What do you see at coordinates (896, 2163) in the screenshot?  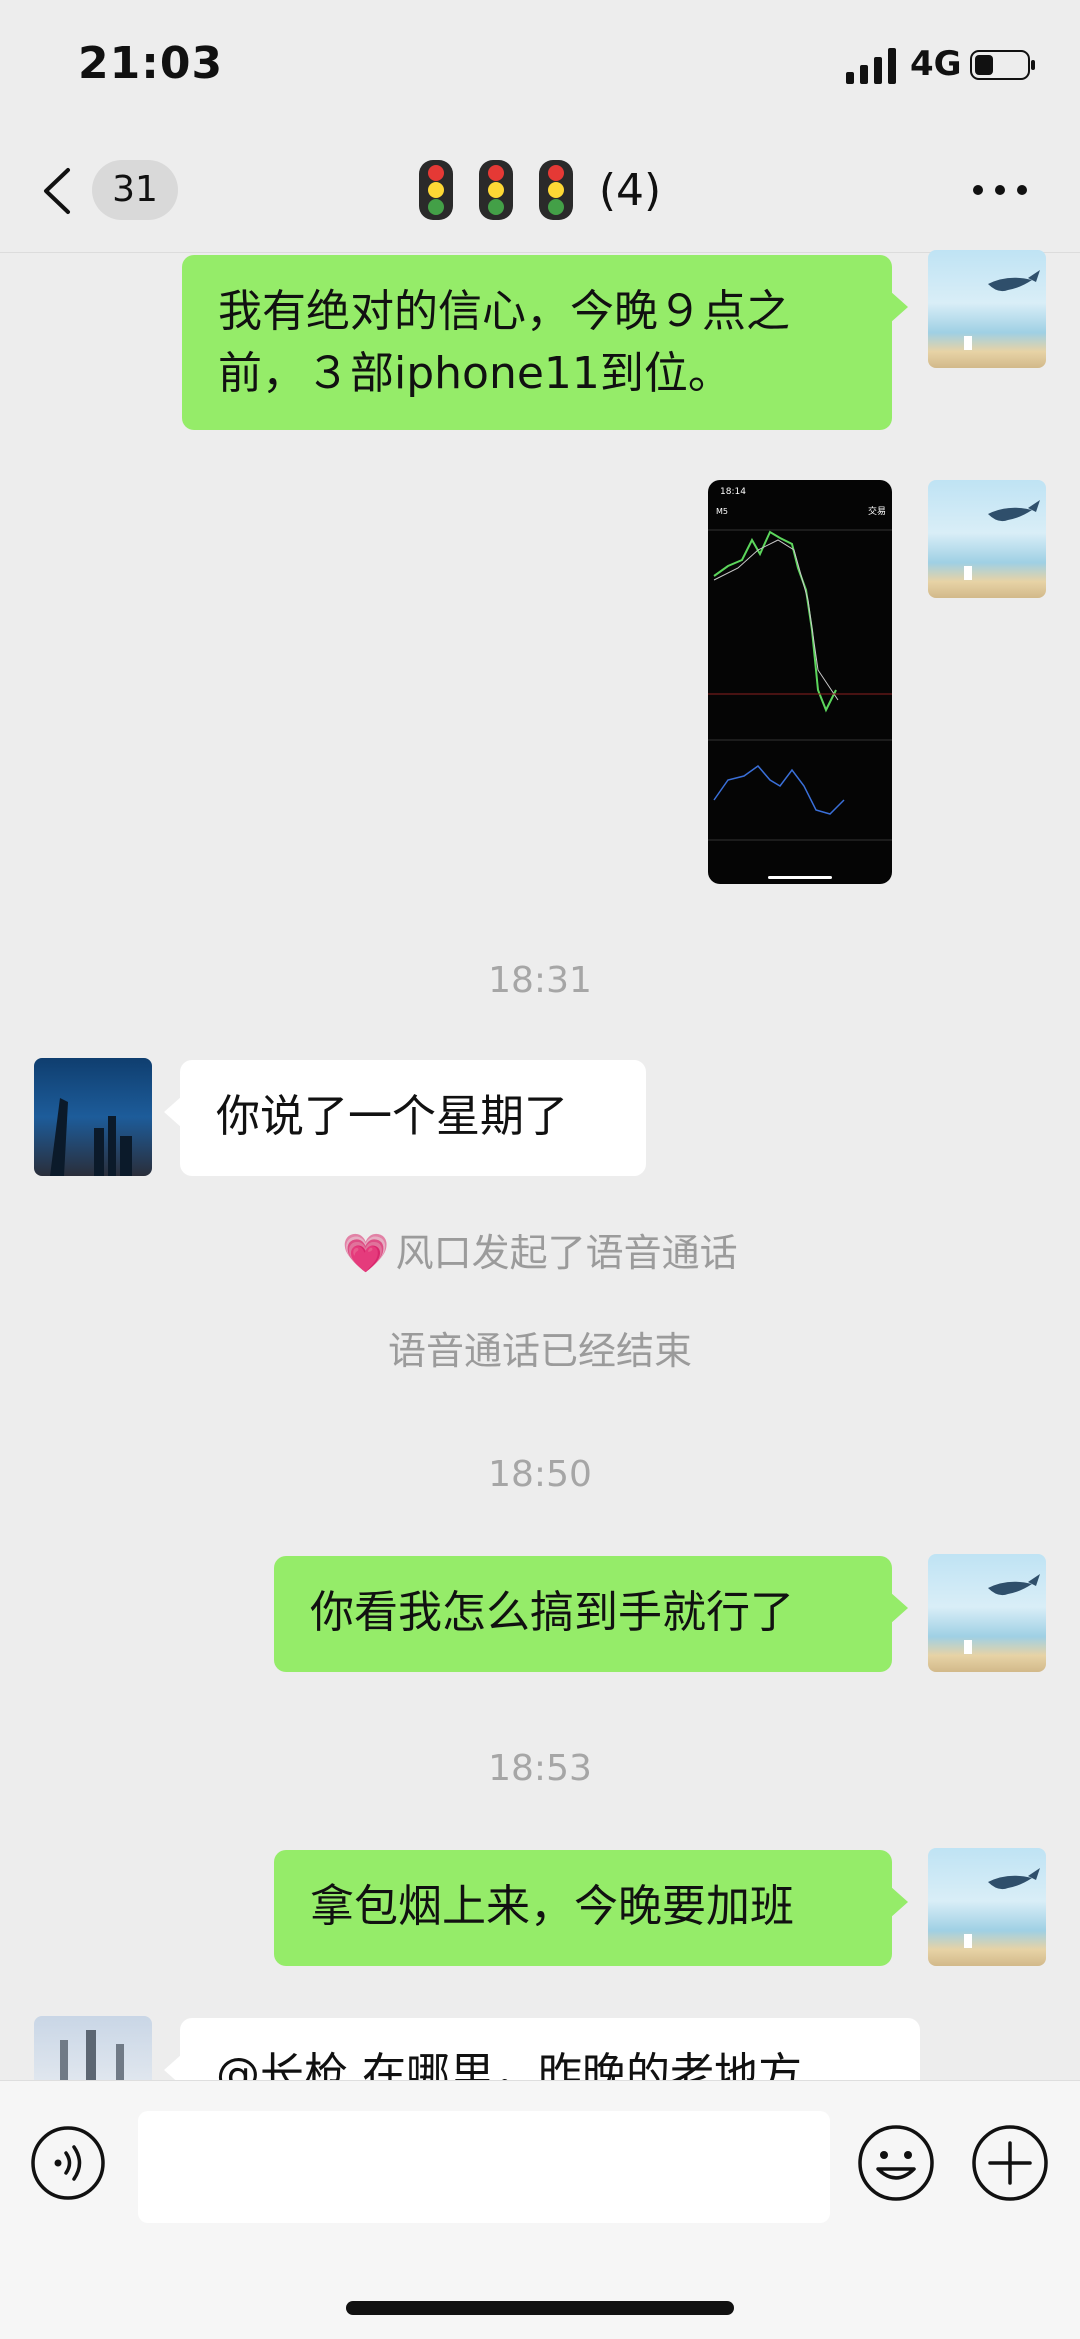 I see `emoji-icon` at bounding box center [896, 2163].